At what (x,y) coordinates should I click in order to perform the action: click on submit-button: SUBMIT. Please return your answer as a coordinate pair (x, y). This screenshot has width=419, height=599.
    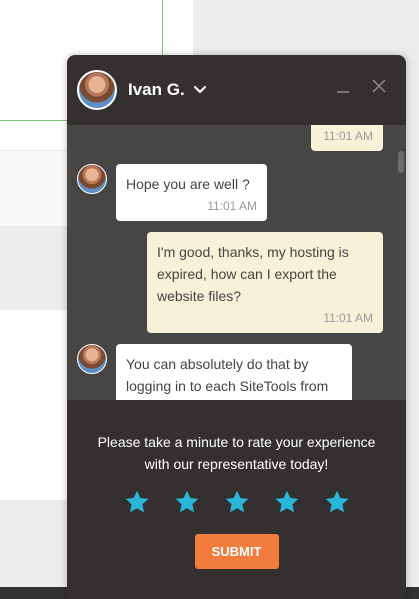
    Looking at the image, I should click on (236, 551).